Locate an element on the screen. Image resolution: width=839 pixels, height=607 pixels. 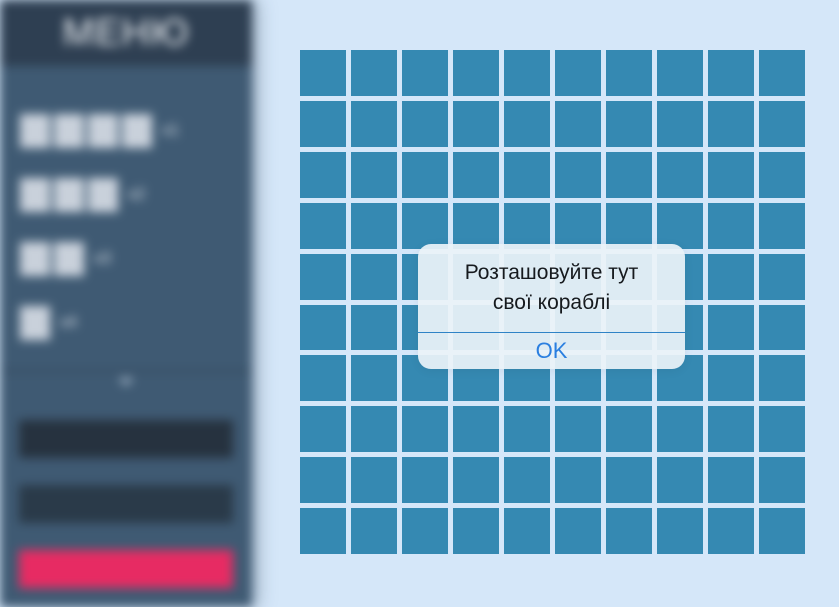
sidebar-button-primary is located at coordinates (126, 569).